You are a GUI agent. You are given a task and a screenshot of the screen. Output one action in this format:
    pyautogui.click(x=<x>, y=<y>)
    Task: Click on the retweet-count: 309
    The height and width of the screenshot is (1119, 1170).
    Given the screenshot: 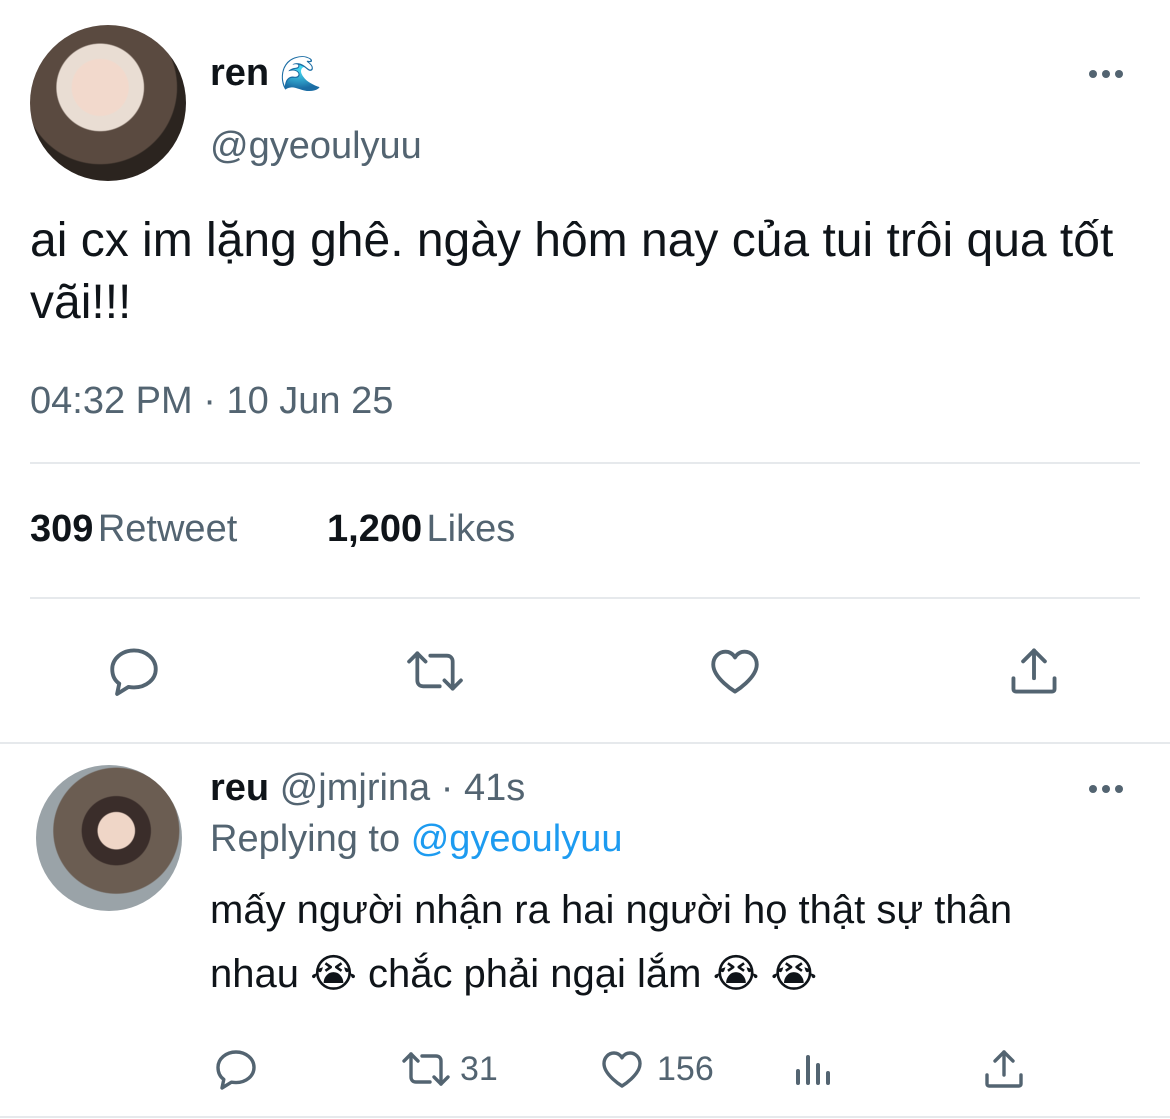 What is the action you would take?
    pyautogui.click(x=62, y=529)
    